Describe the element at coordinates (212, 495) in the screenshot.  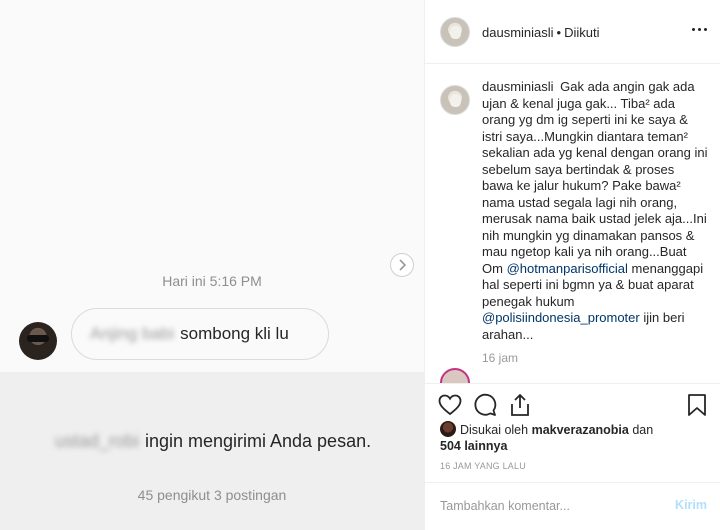
I see `dm-request-stats: 45 pengikut 3 postingan` at that location.